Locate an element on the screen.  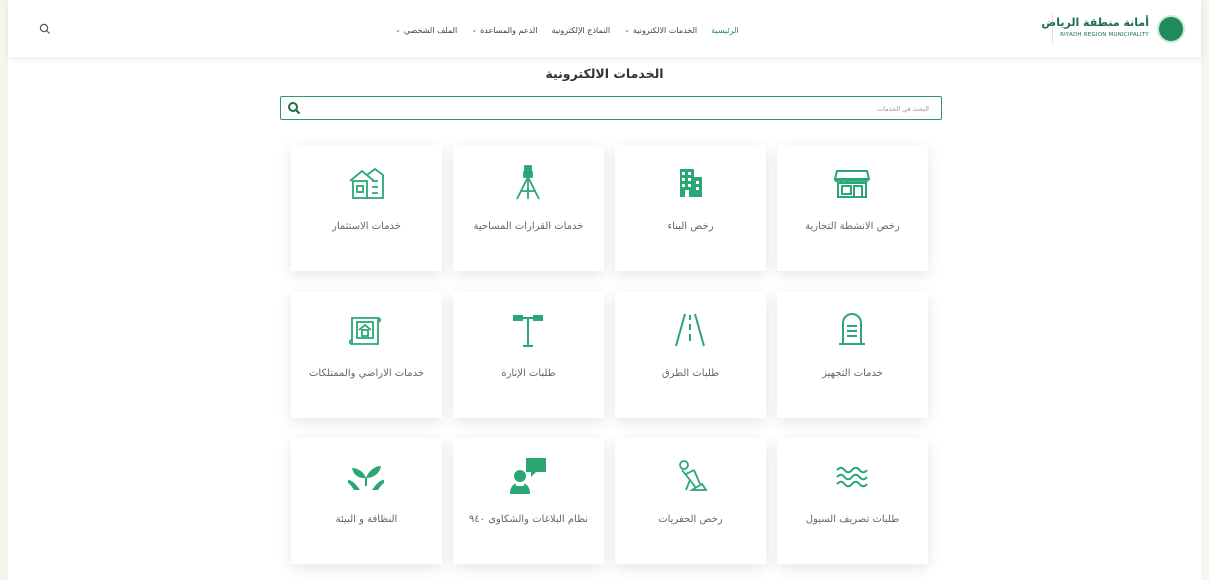
emblem-icon is located at coordinates (1171, 29).